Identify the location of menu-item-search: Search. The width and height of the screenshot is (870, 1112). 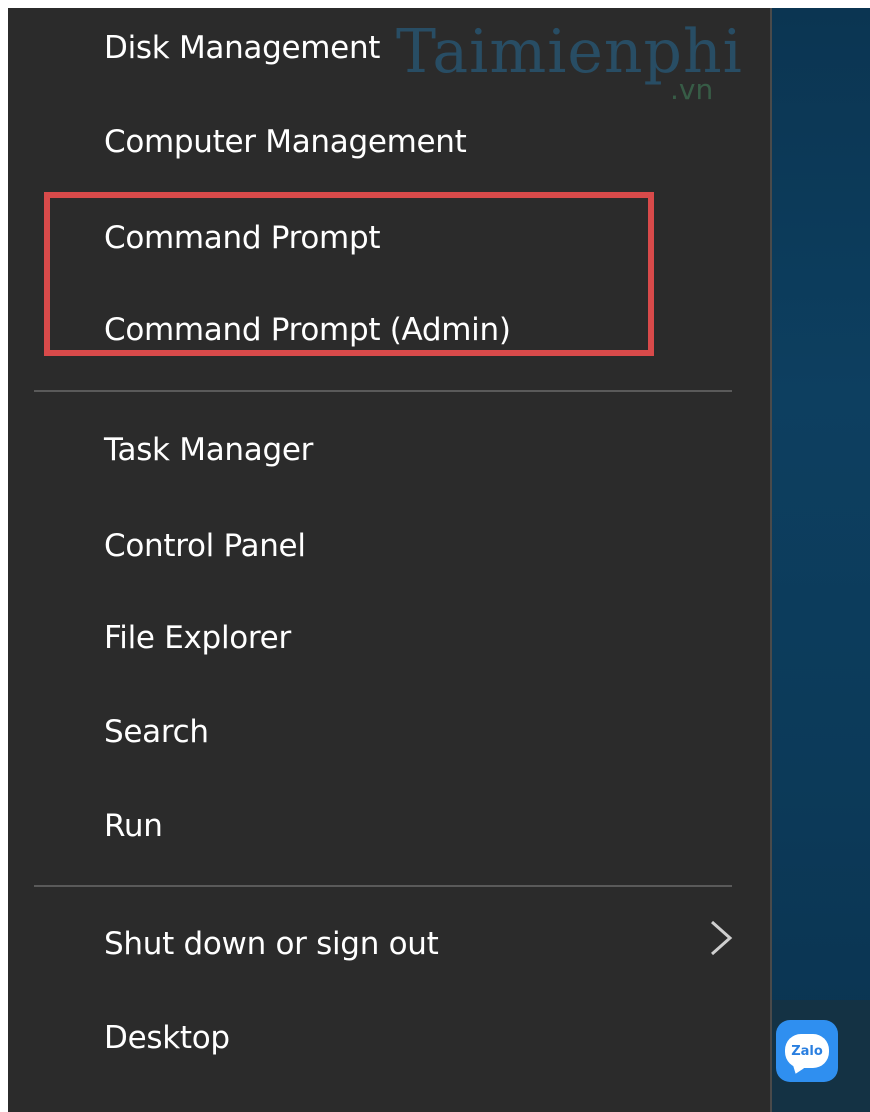
(156, 732).